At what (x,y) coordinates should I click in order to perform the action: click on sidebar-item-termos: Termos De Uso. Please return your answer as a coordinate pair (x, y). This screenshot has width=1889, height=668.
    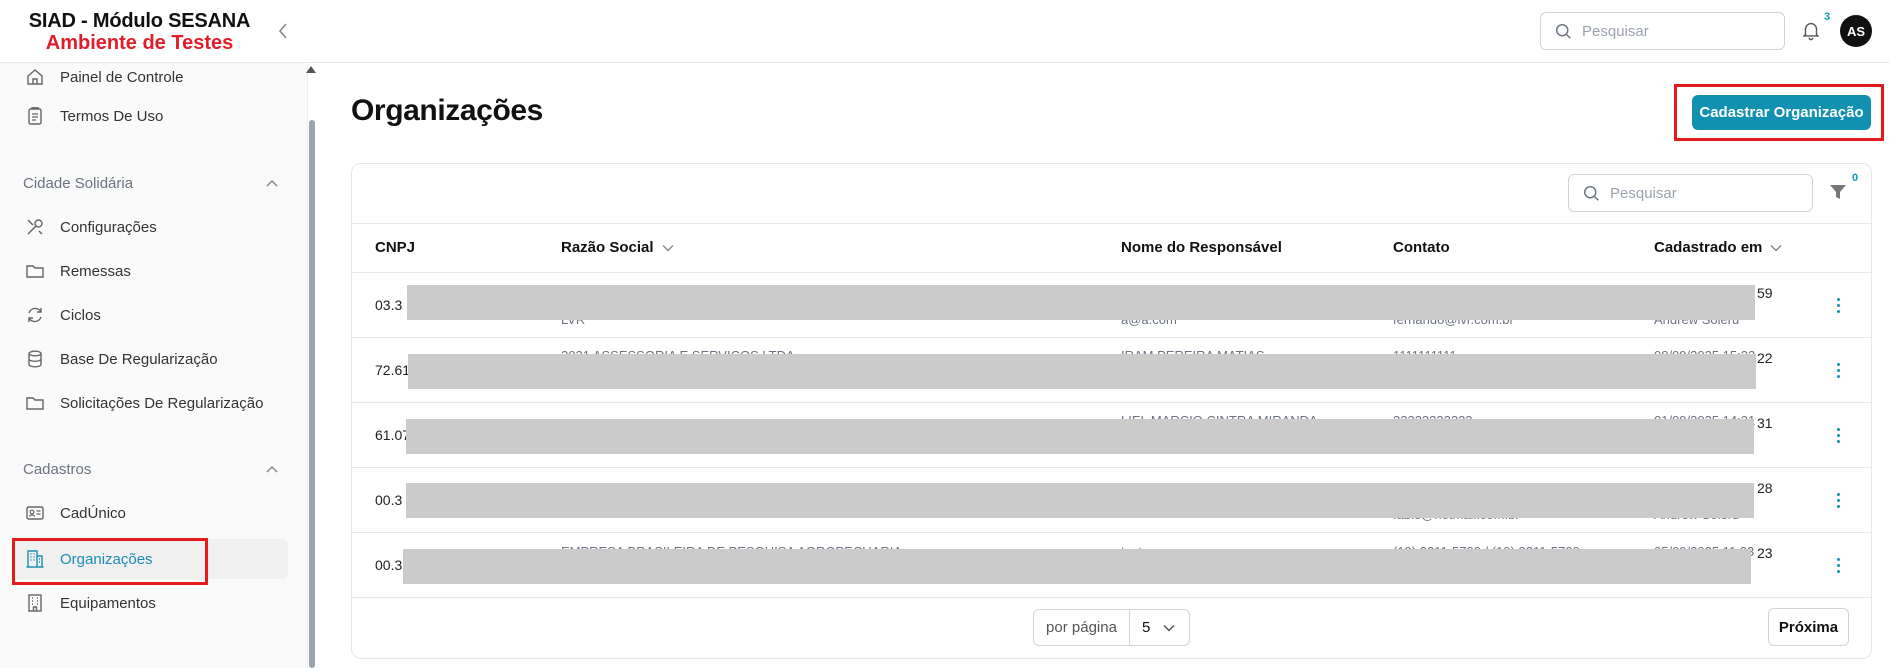
    Looking at the image, I should click on (150, 116).